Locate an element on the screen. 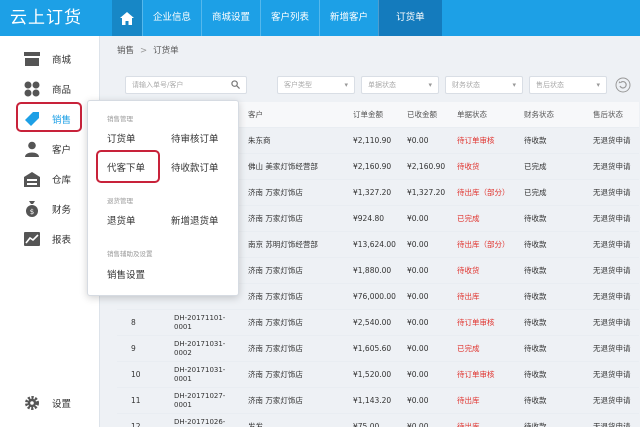 This screenshot has height=427, width=640. cell-amount: ¥1,605.60 is located at coordinates (372, 348).